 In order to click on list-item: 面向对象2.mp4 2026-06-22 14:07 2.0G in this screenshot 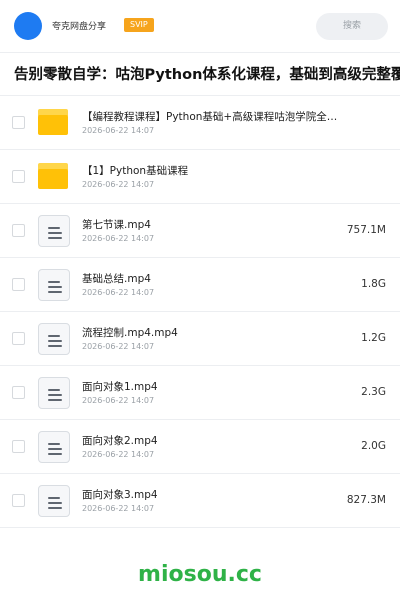, I will do `click(200, 447)`.